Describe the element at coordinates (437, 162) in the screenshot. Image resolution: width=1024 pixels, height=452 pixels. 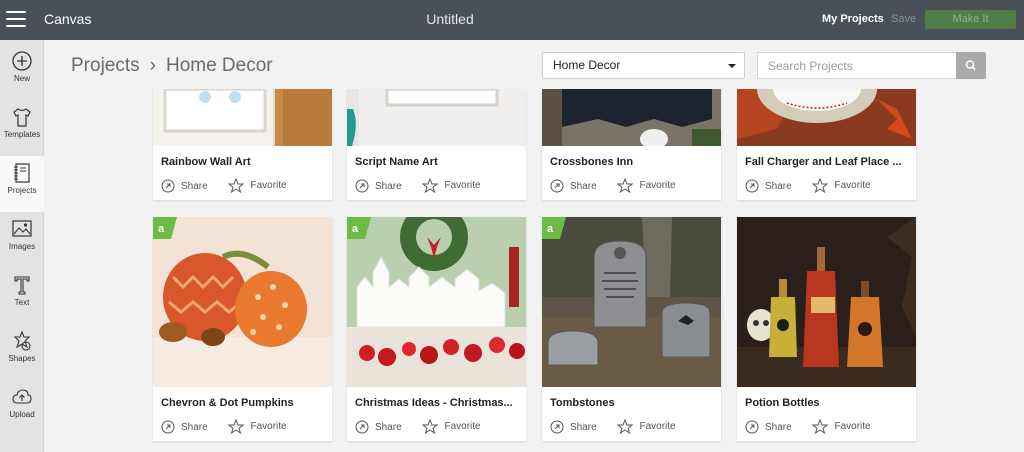
I see `project-title: Script Name Art` at that location.